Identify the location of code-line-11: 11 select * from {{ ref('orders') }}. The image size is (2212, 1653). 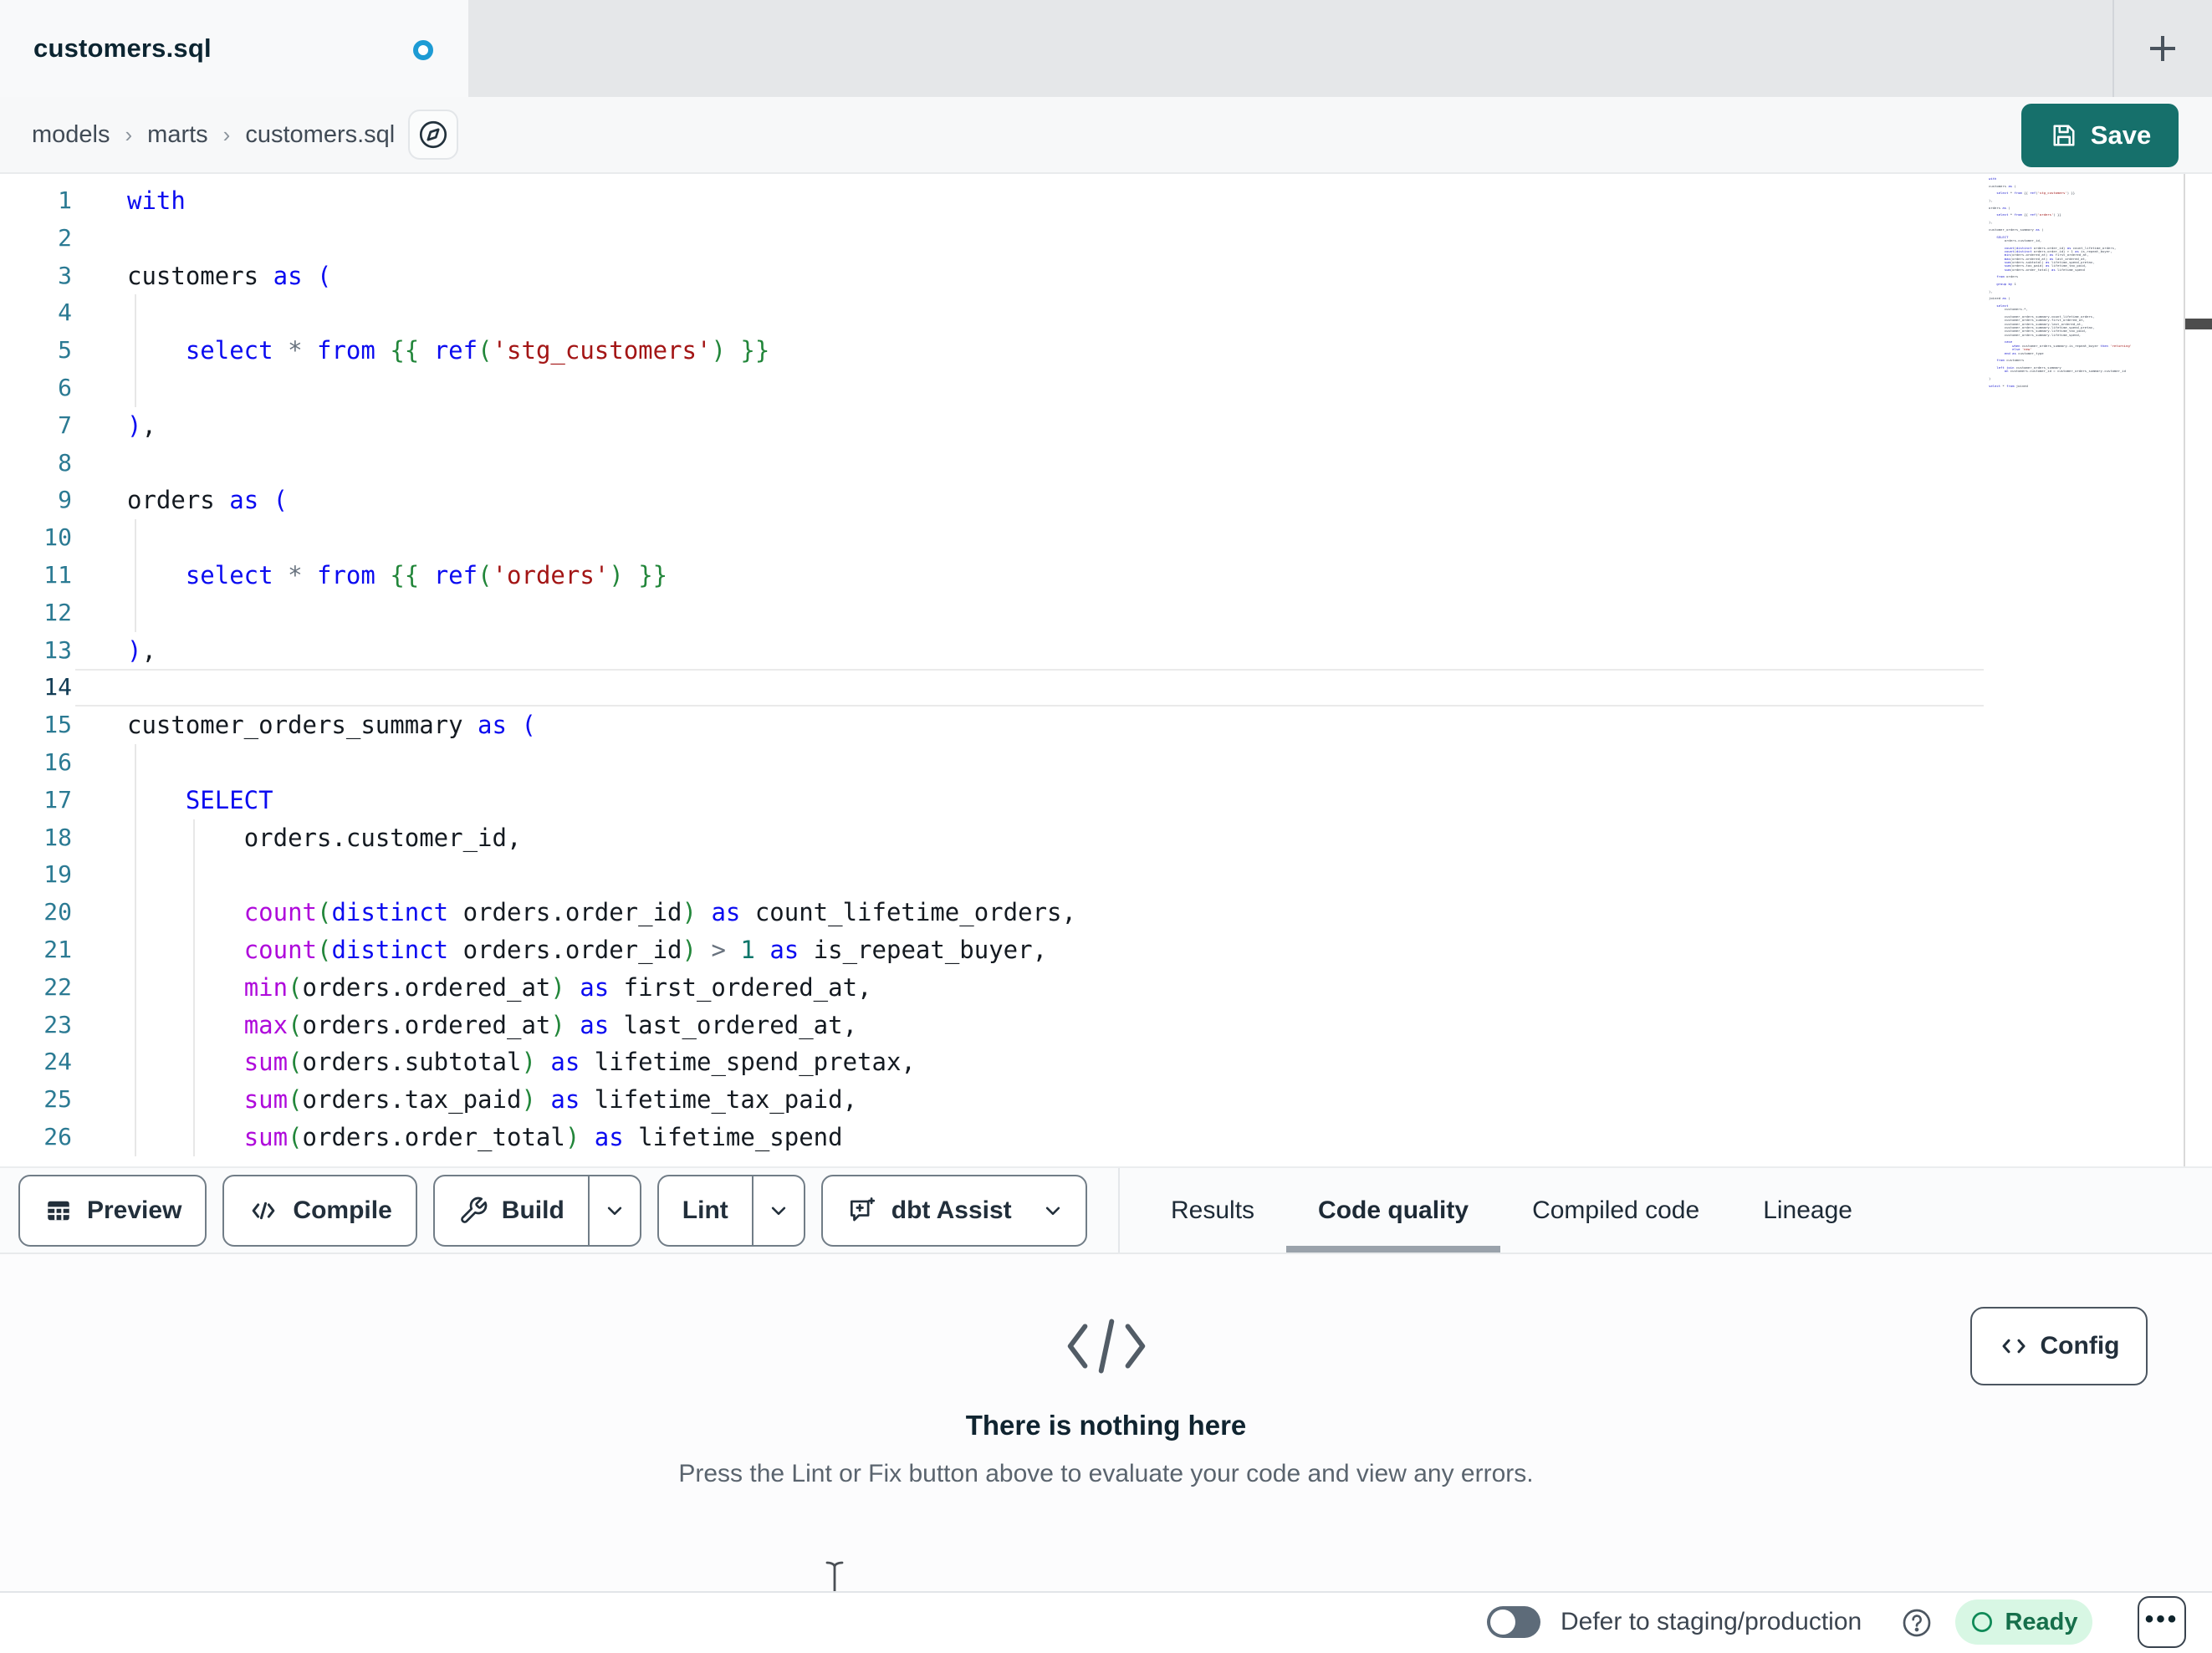
(1106, 575).